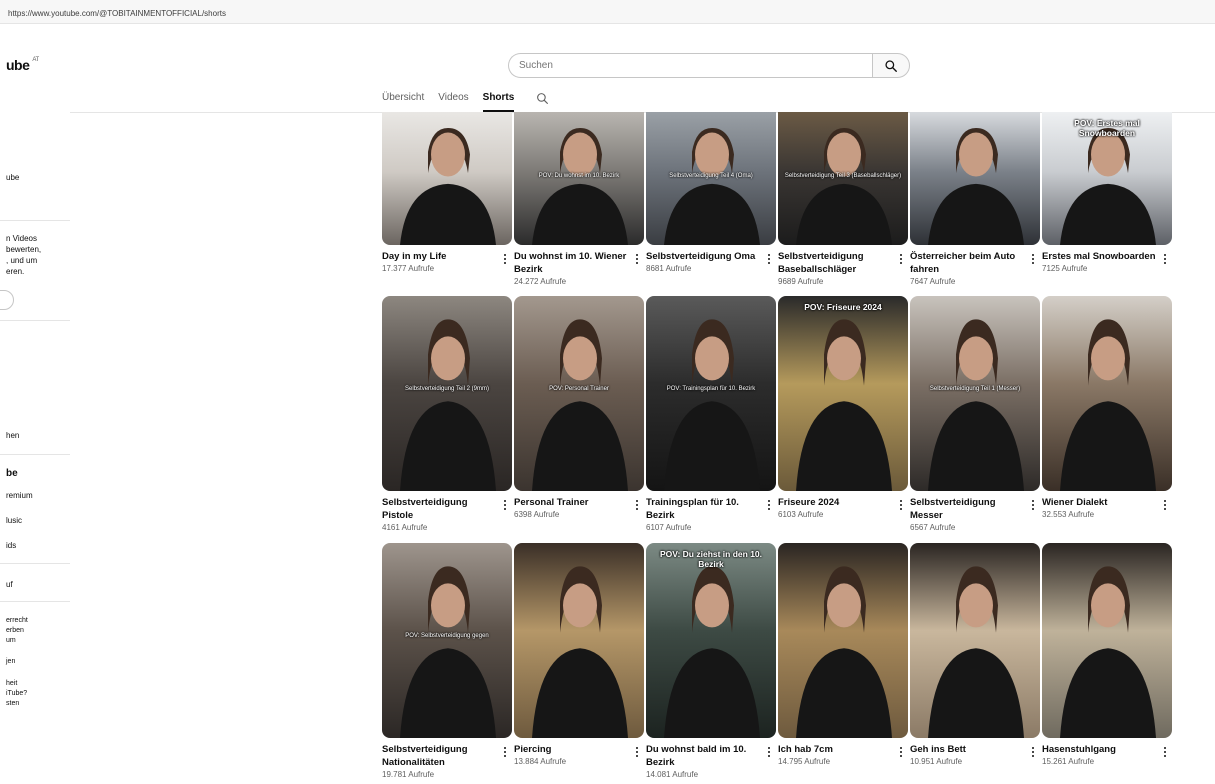  I want to click on short-title: Trainingsplan für 10. Bezirk, so click(703, 509).